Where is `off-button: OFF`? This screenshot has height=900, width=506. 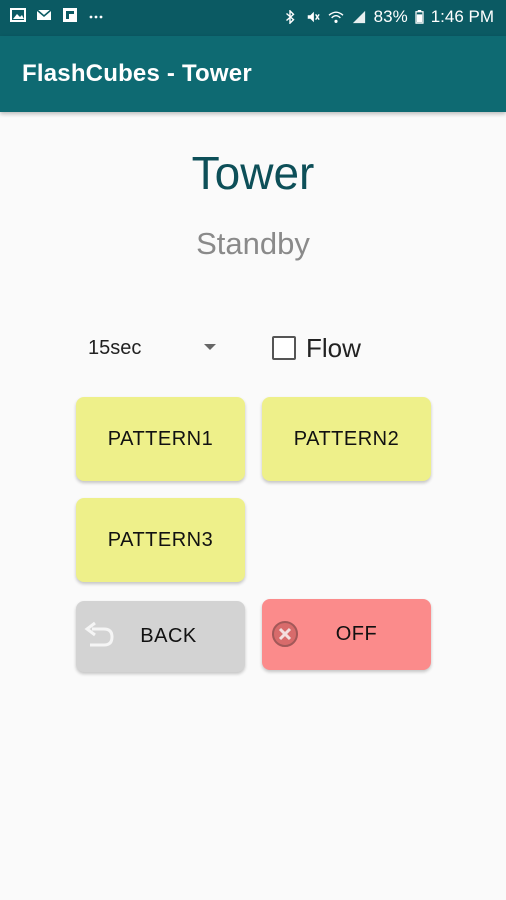
off-button: OFF is located at coordinates (346, 634).